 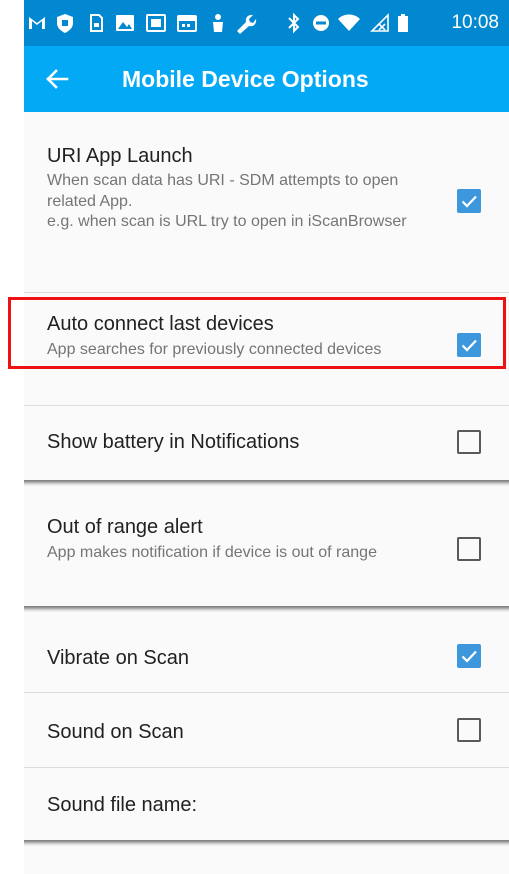 What do you see at coordinates (96, 23) in the screenshot?
I see `sim-icon` at bounding box center [96, 23].